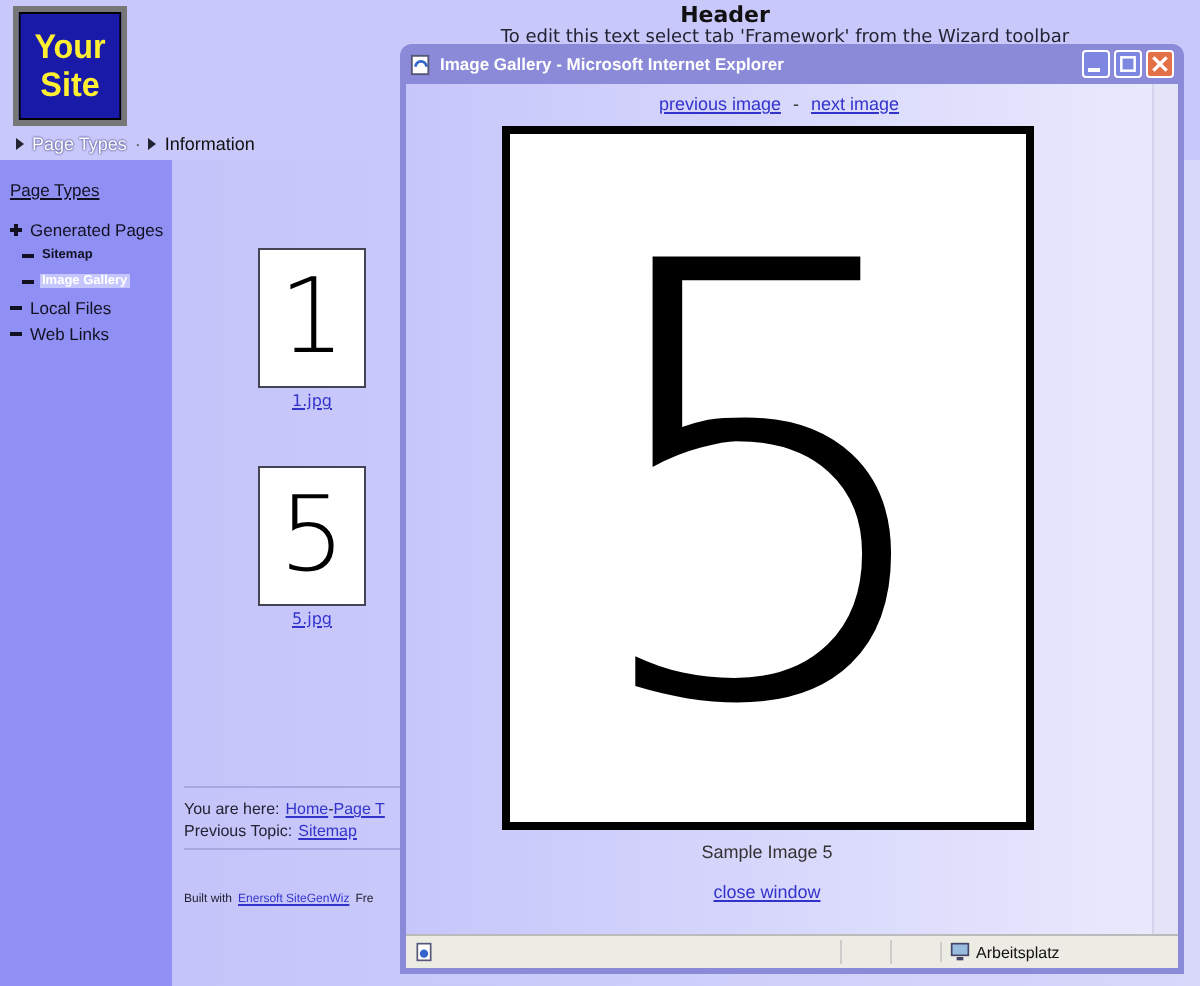 The image size is (1200, 986). What do you see at coordinates (1094, 70) in the screenshot?
I see `minimize-icon` at bounding box center [1094, 70].